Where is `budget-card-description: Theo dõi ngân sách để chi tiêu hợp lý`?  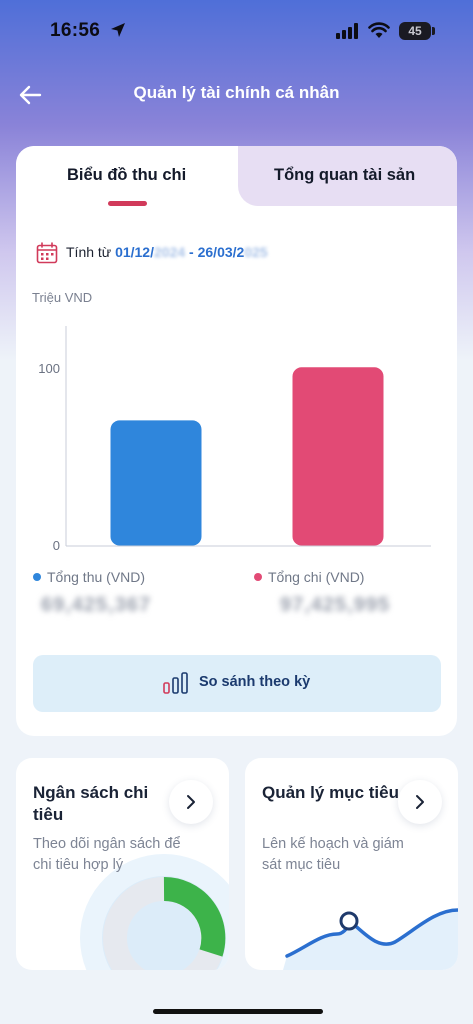 budget-card-description: Theo dõi ngân sách để chi tiêu hợp lý is located at coordinates (107, 854).